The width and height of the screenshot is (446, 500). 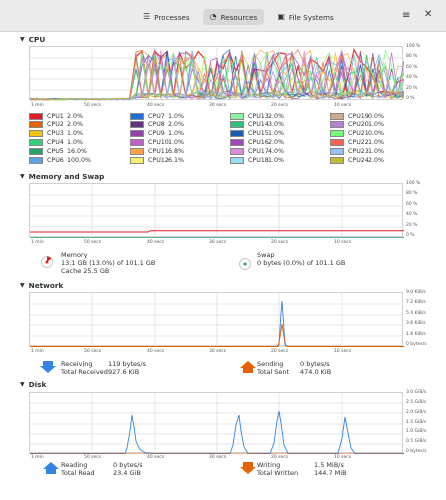 I want to click on cpu-percent: 2.0%, so click(x=176, y=125).